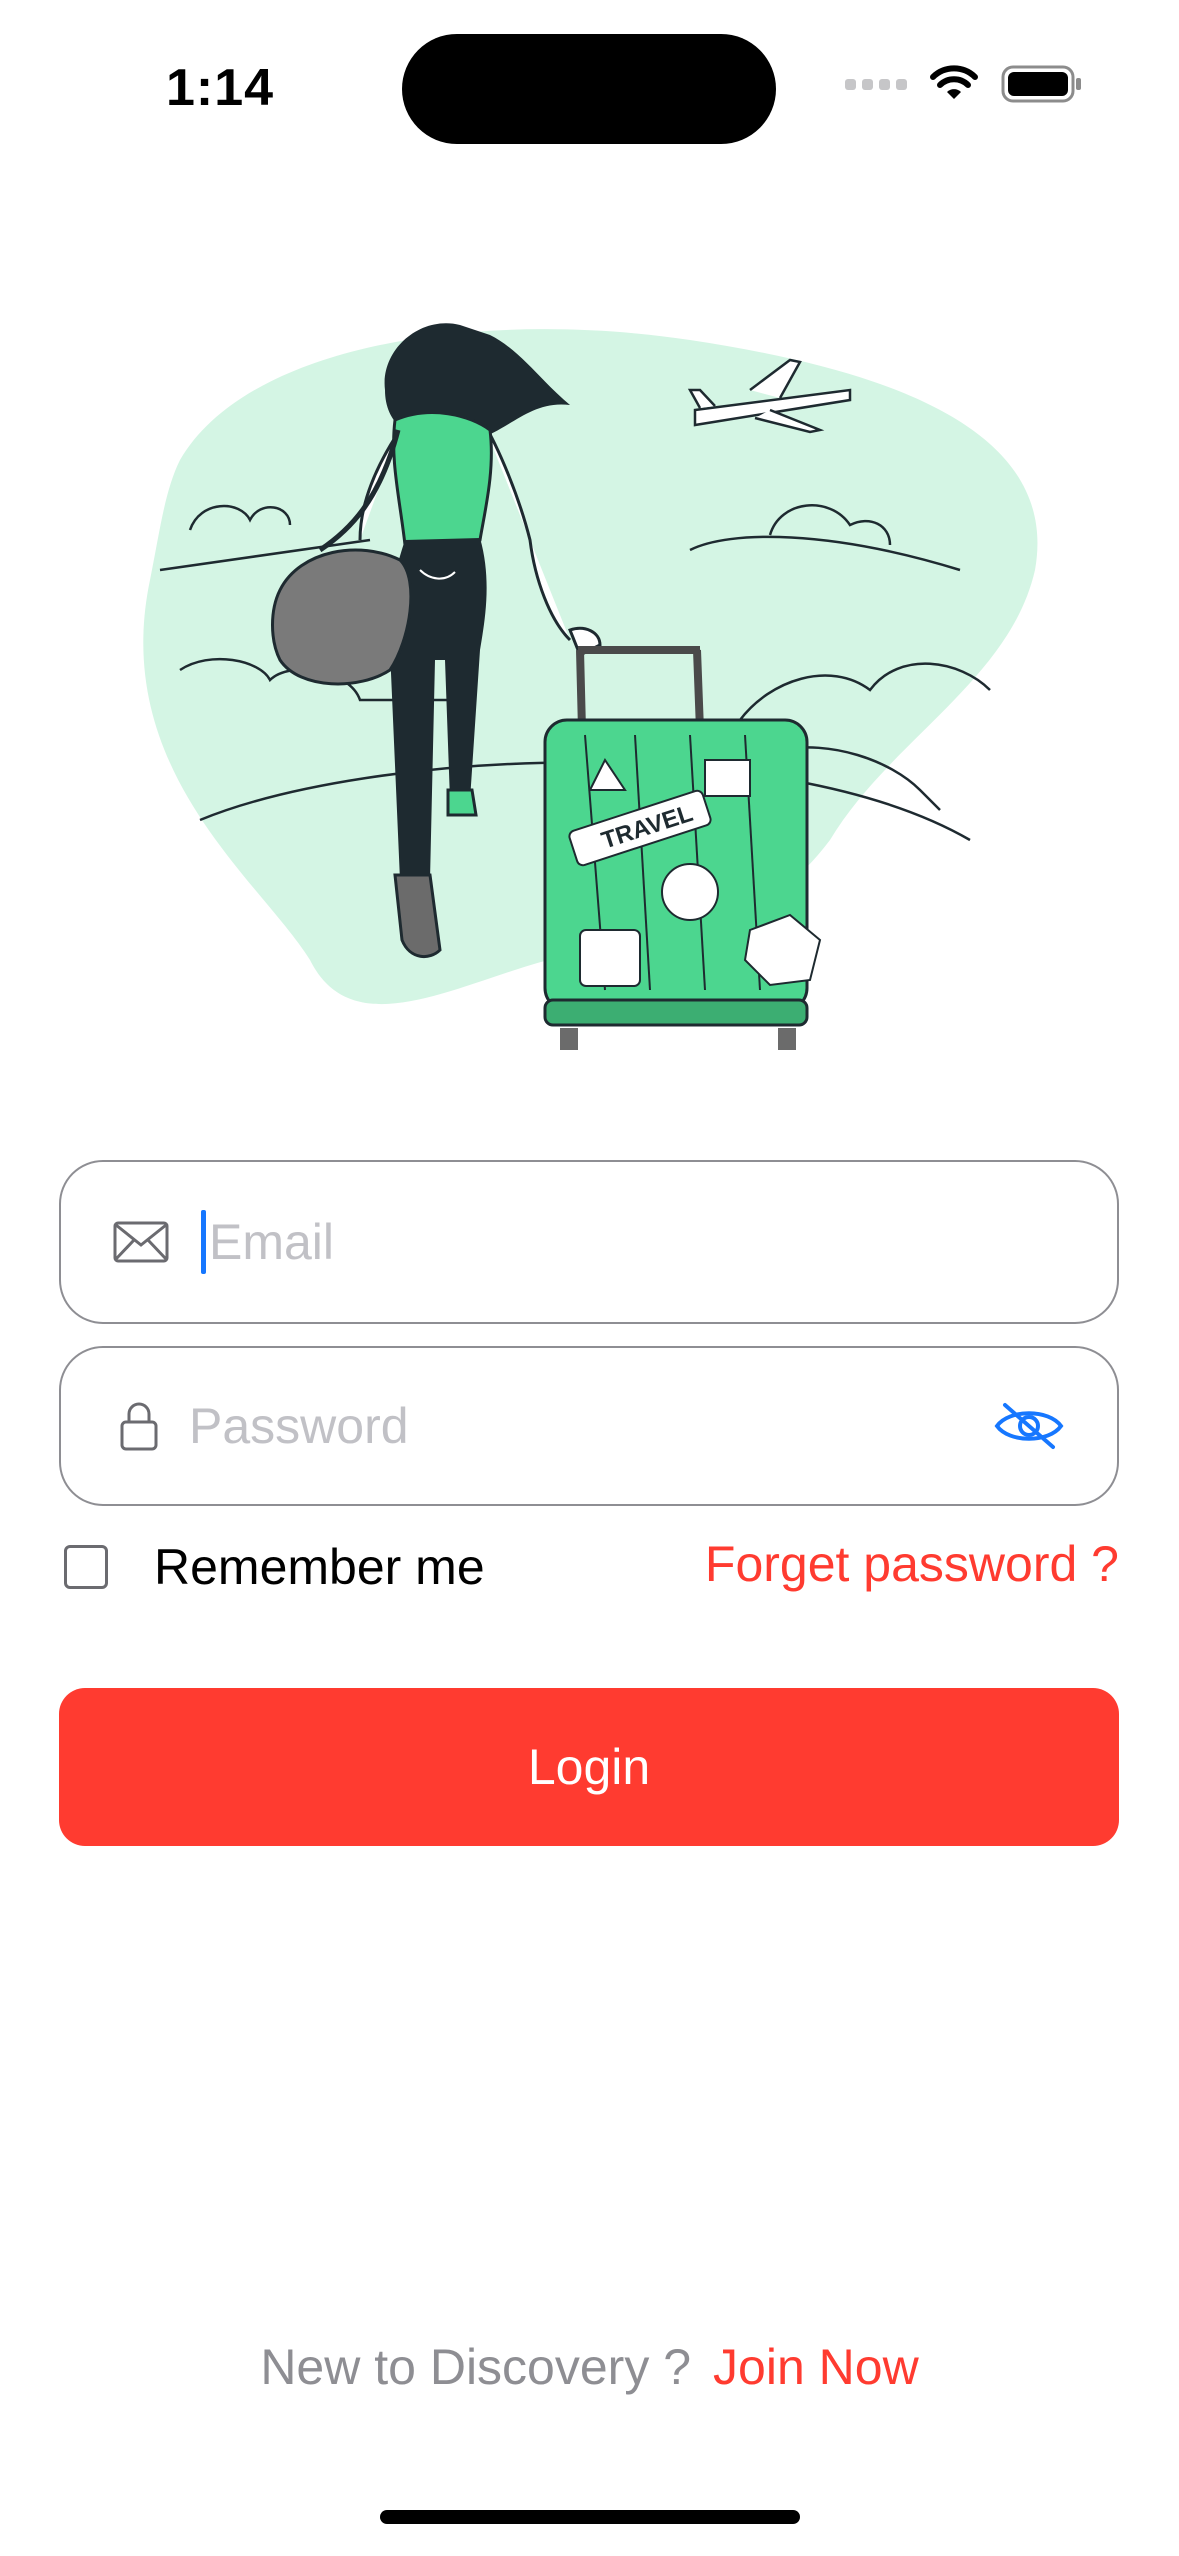 The width and height of the screenshot is (1179, 2556). Describe the element at coordinates (139, 1426) in the screenshot. I see `lock-icon` at that location.